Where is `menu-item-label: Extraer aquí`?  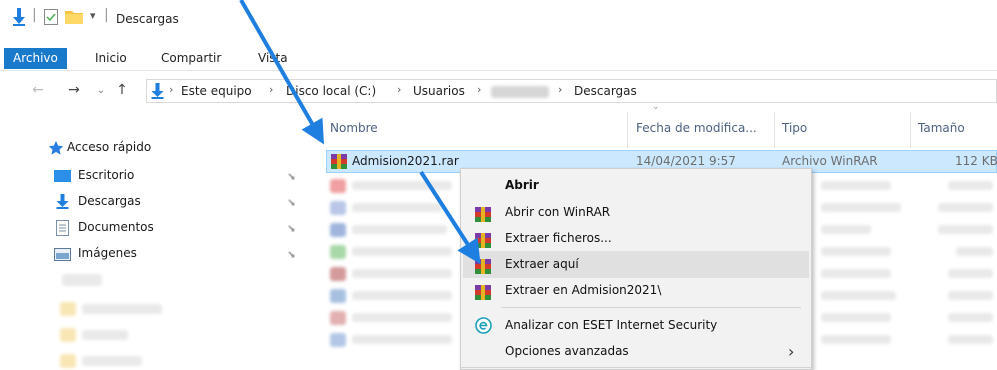
menu-item-label: Extraer aquí is located at coordinates (542, 264).